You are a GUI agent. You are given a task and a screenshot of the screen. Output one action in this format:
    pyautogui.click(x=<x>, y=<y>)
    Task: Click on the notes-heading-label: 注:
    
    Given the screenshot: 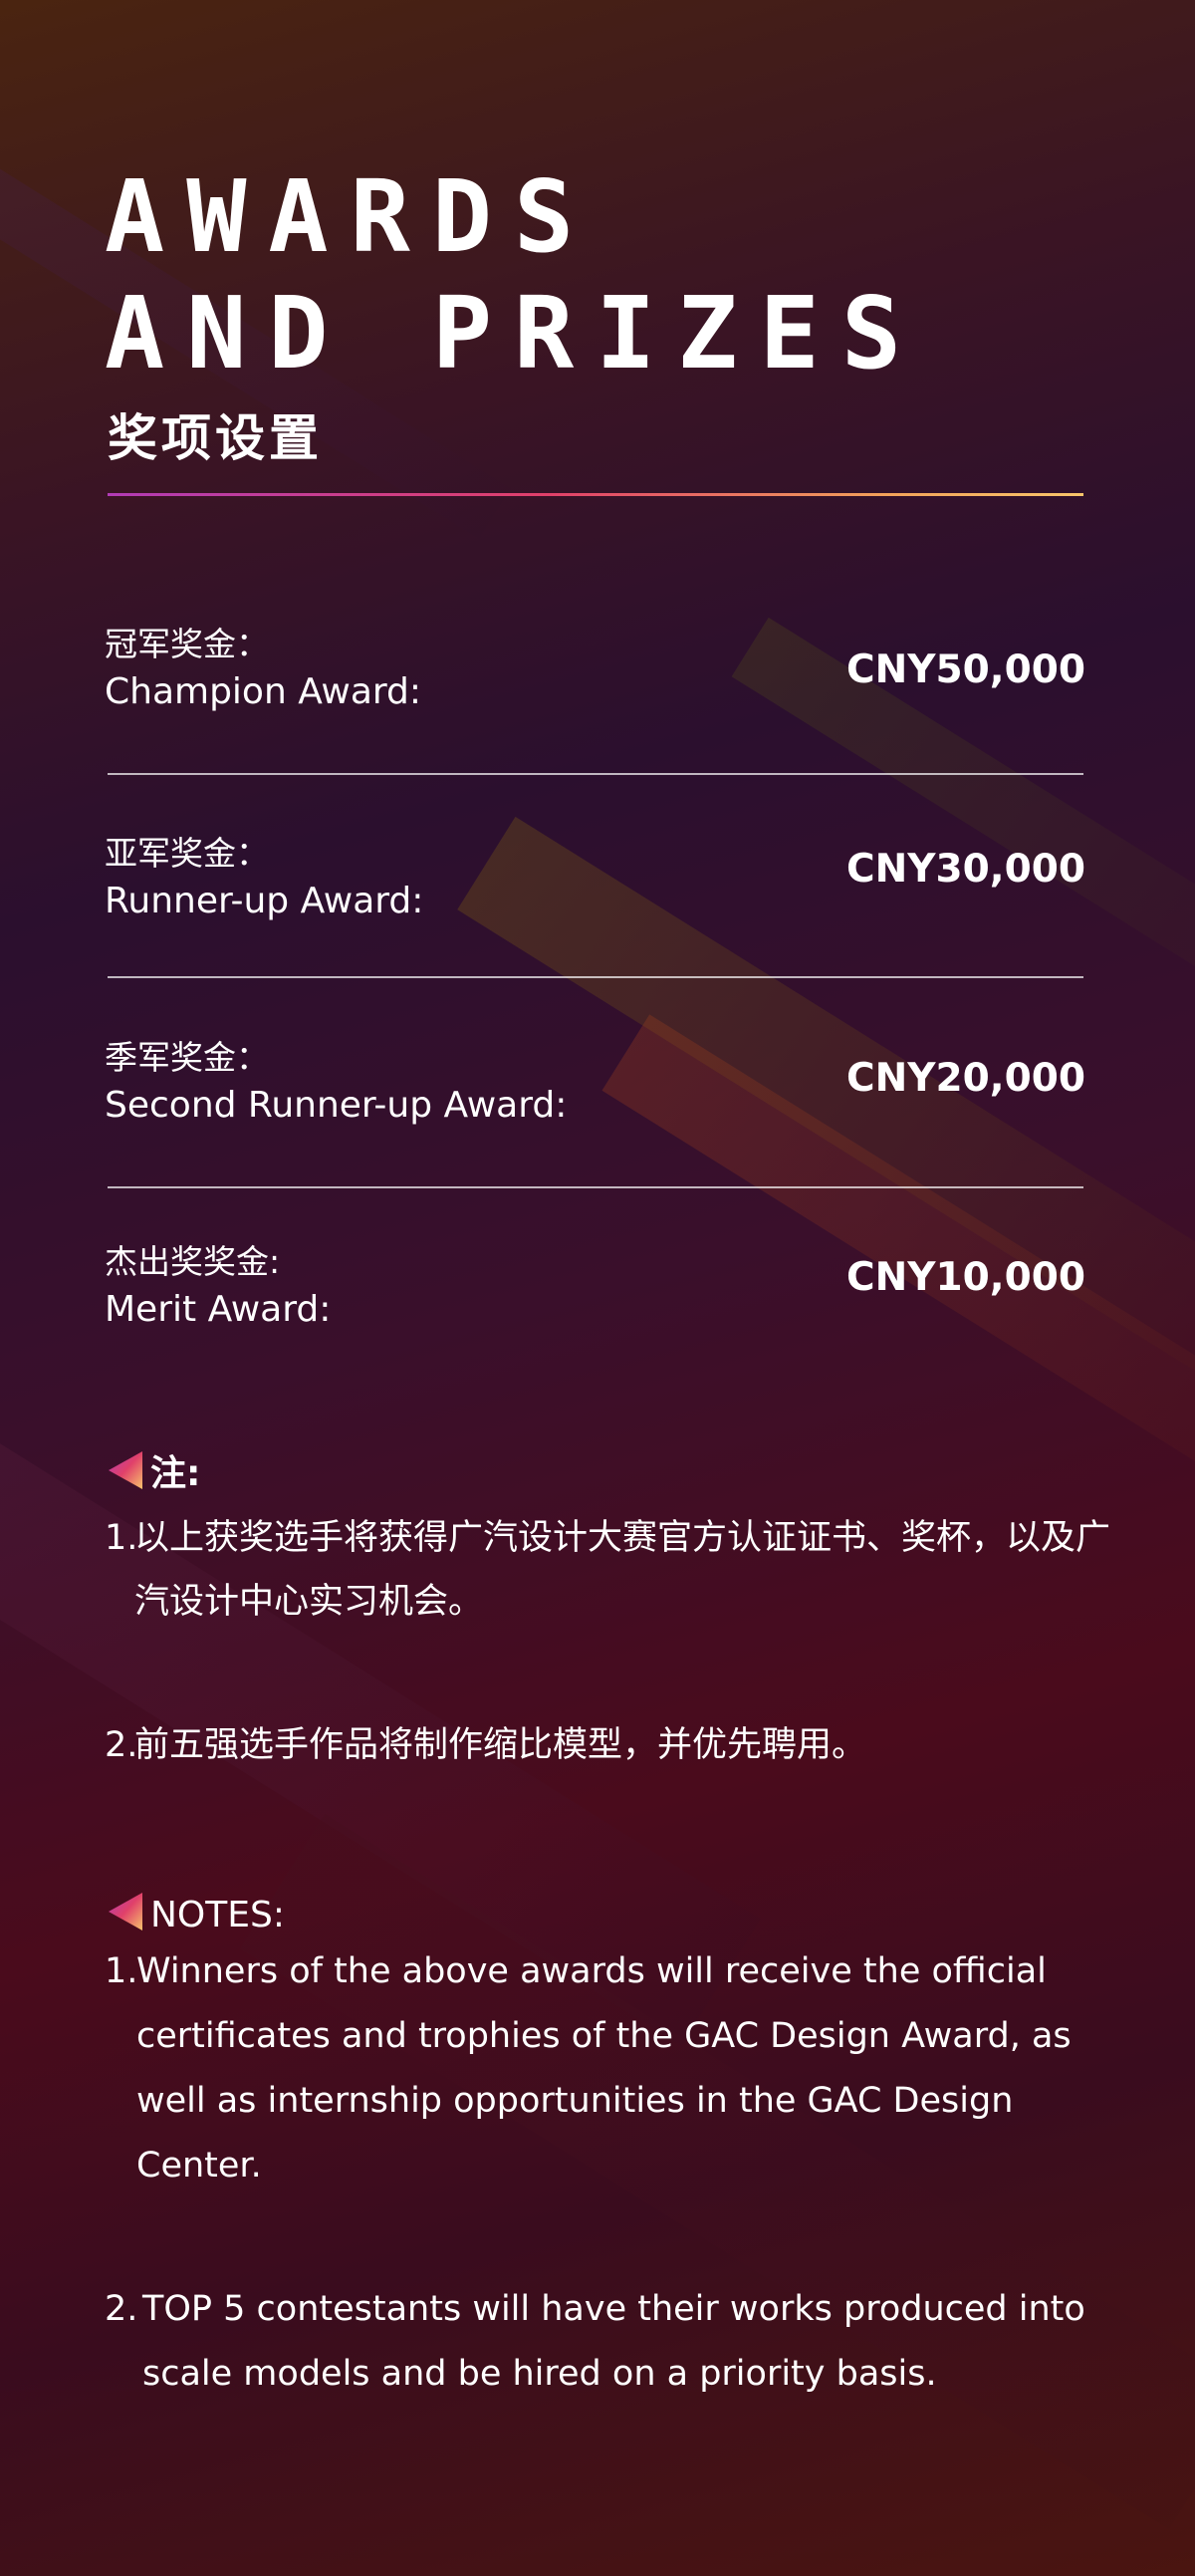 What is the action you would take?
    pyautogui.click(x=175, y=1473)
    